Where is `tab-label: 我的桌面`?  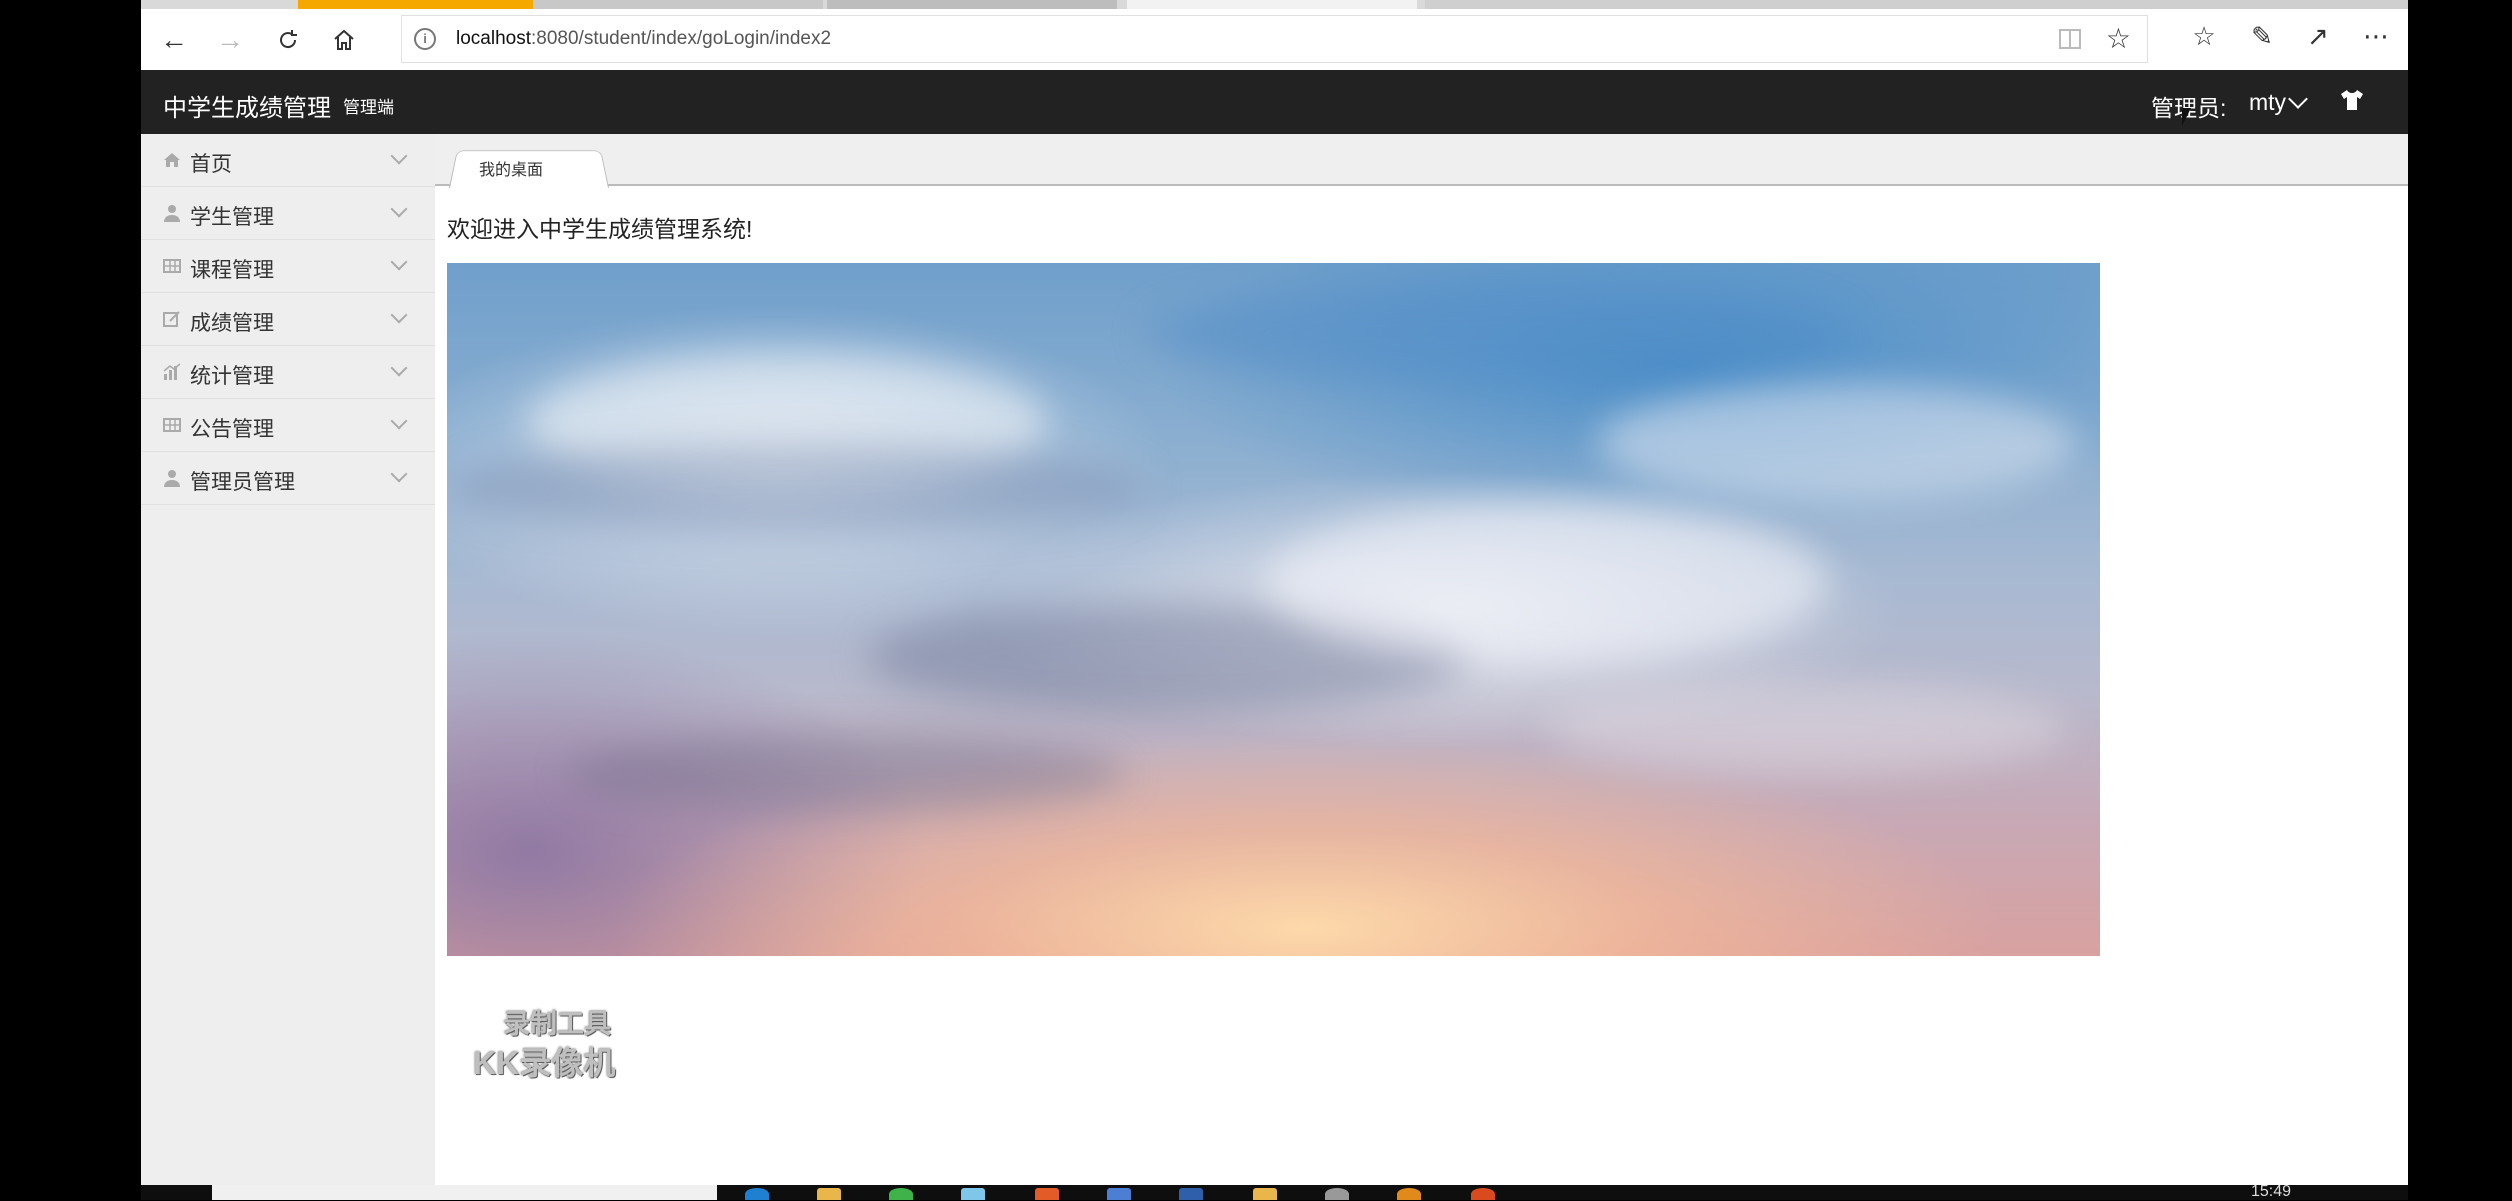
tab-label: 我的桌面 is located at coordinates (511, 168).